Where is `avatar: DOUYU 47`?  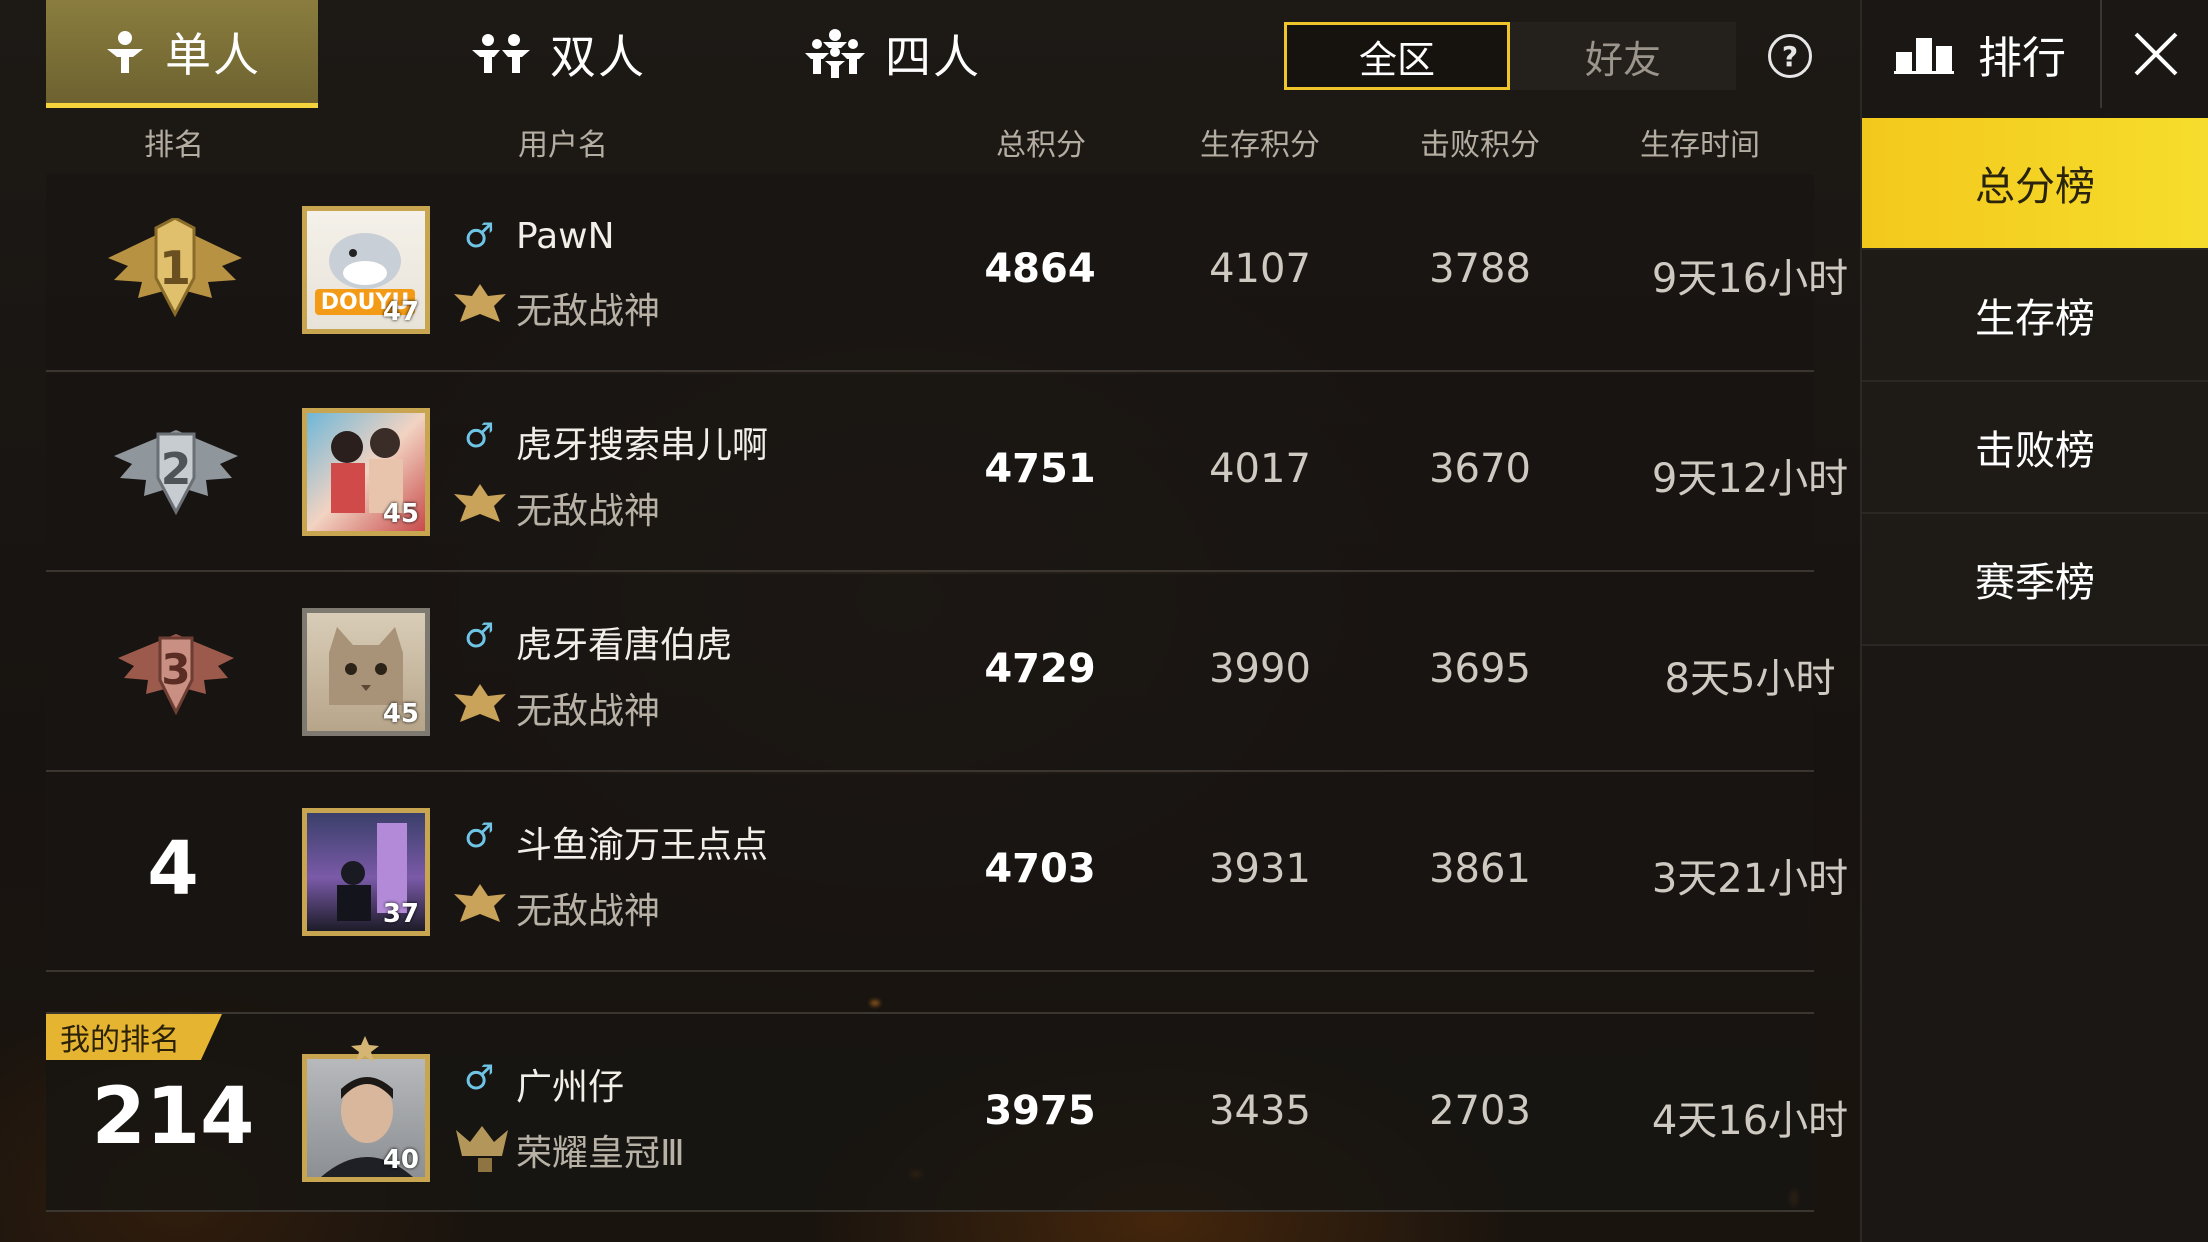
avatar: DOUYU 47 is located at coordinates (366, 270).